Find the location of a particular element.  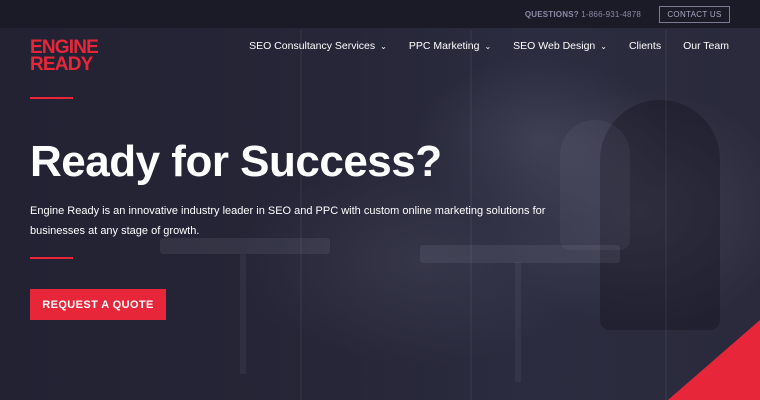

red-corner-accent is located at coordinates (714, 360).